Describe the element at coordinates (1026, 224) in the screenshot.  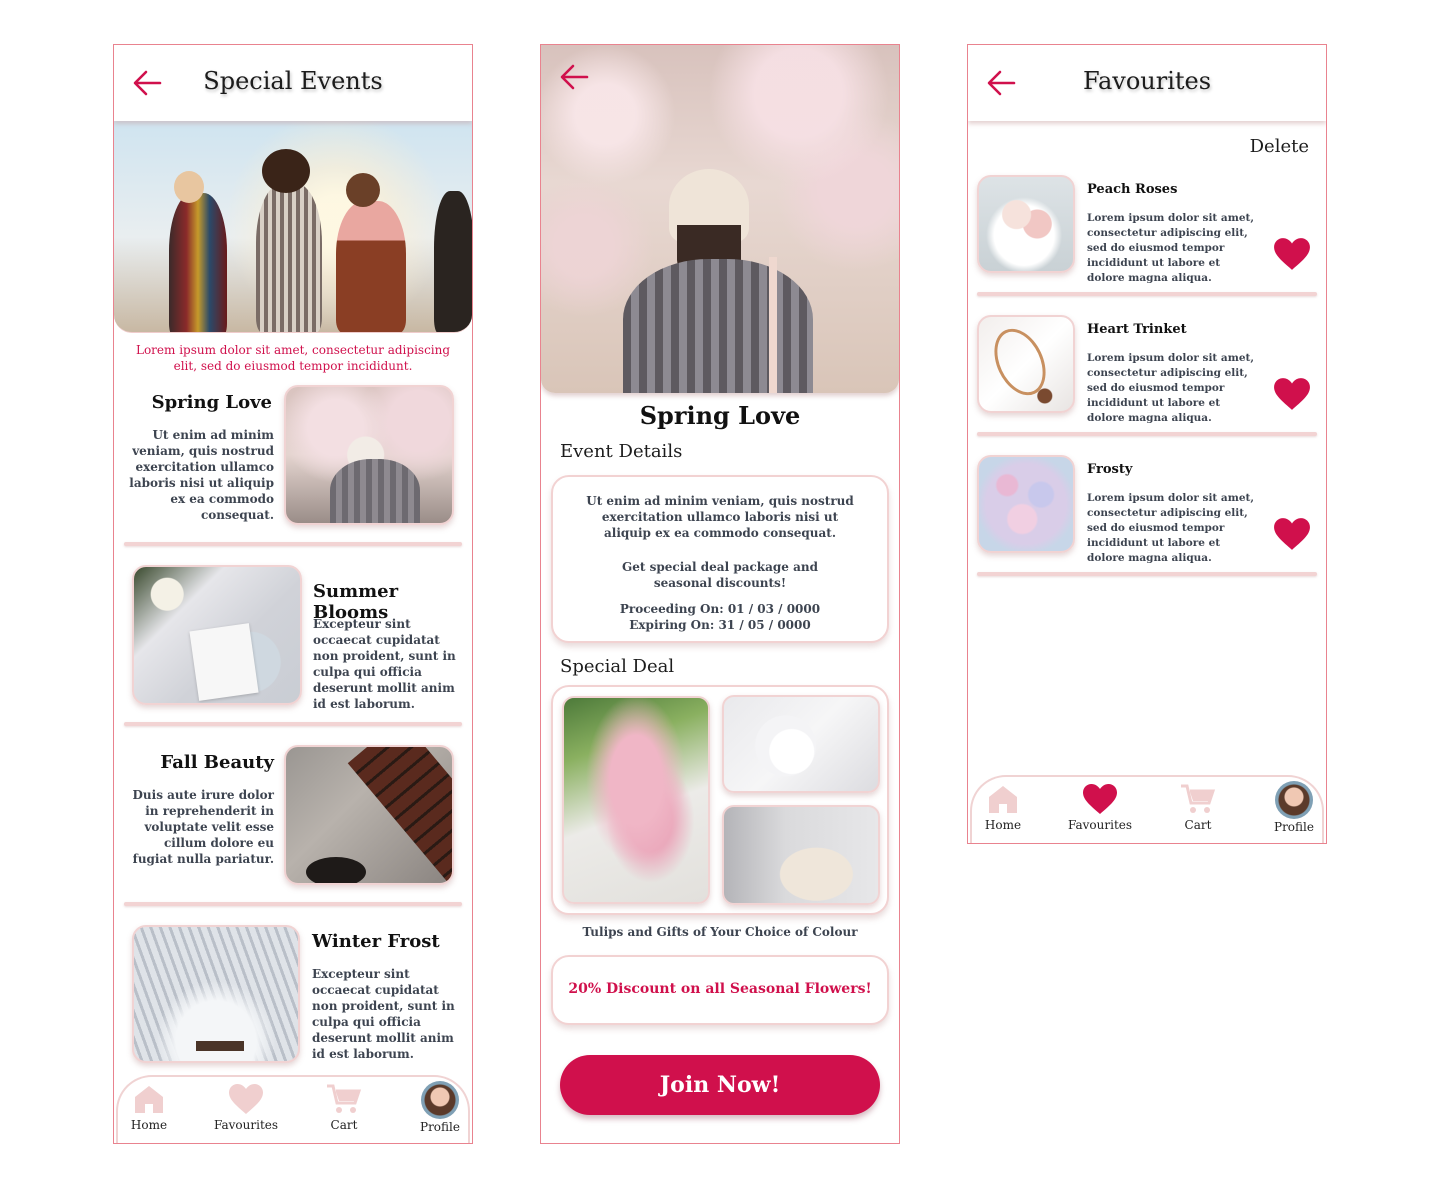
I see `favourite-image-peach-roses` at that location.